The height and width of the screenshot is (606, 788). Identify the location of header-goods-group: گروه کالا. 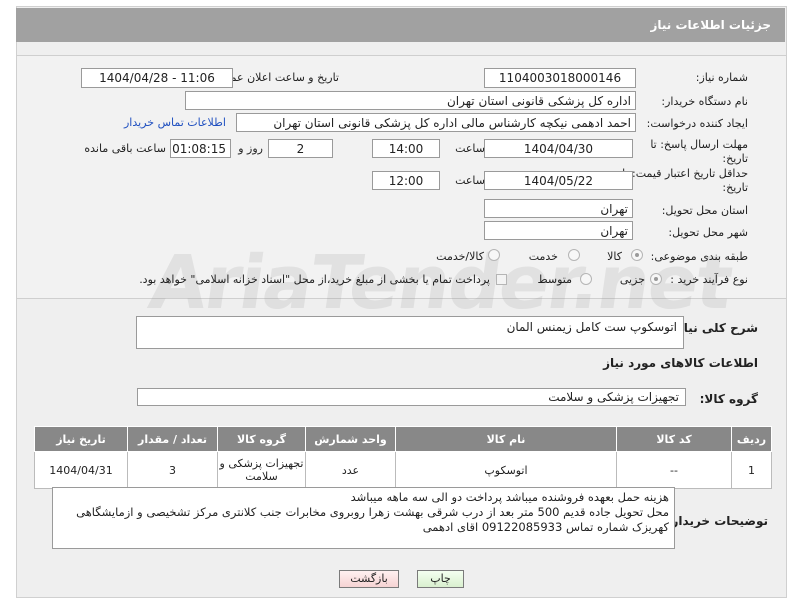
(261, 439).